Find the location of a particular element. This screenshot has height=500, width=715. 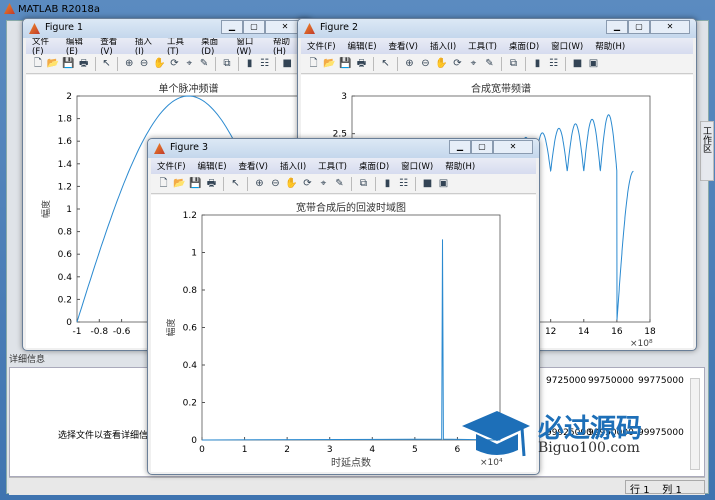

select-file-message: 选择文件以查看详细信息 is located at coordinates (108, 436).